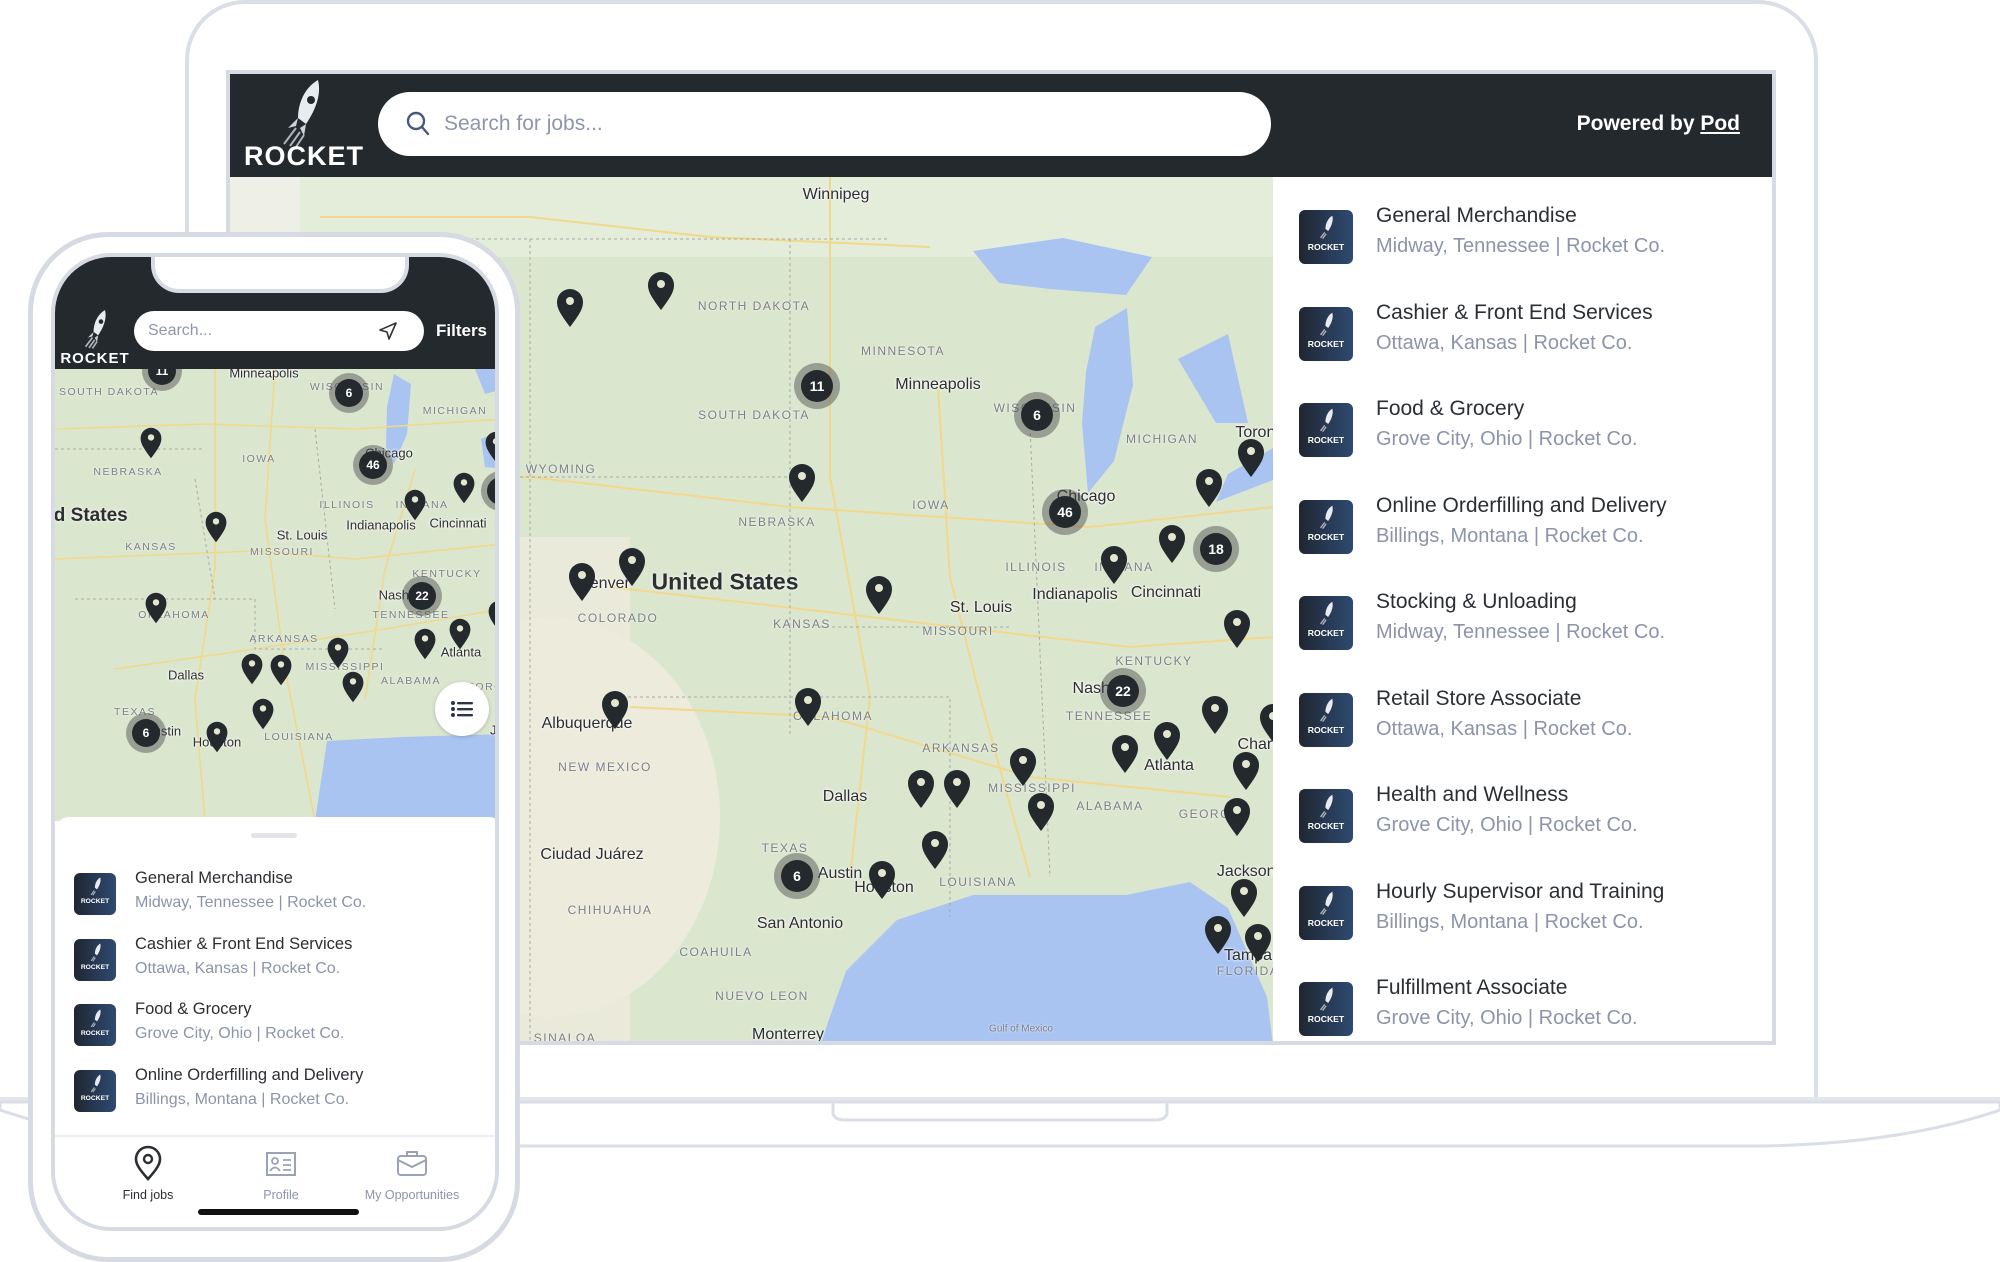 The height and width of the screenshot is (1262, 2000). What do you see at coordinates (462, 709) in the screenshot?
I see `list-view-button` at bounding box center [462, 709].